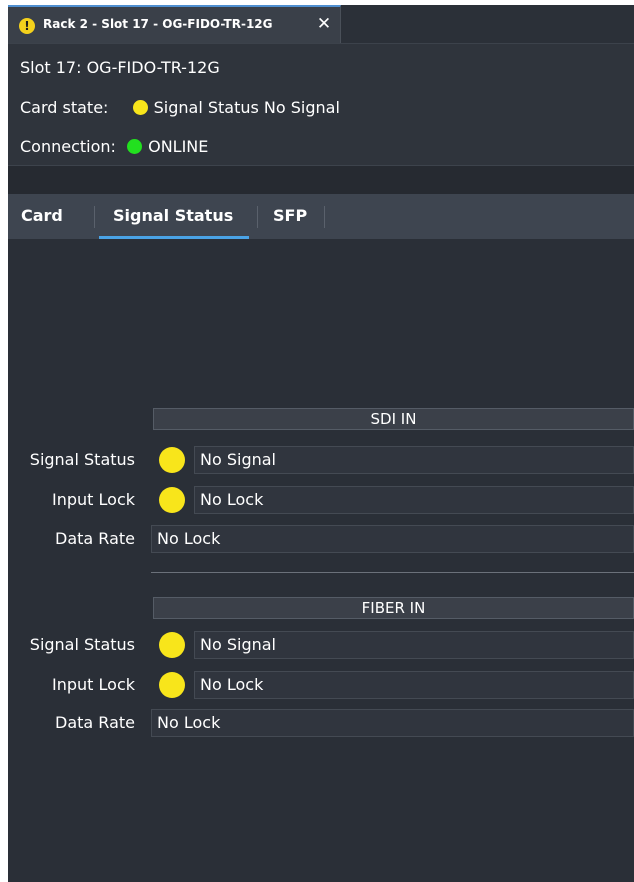  What do you see at coordinates (120, 67) in the screenshot?
I see `slot-title: Slot 17: OG-FIDO-TR-12G` at bounding box center [120, 67].